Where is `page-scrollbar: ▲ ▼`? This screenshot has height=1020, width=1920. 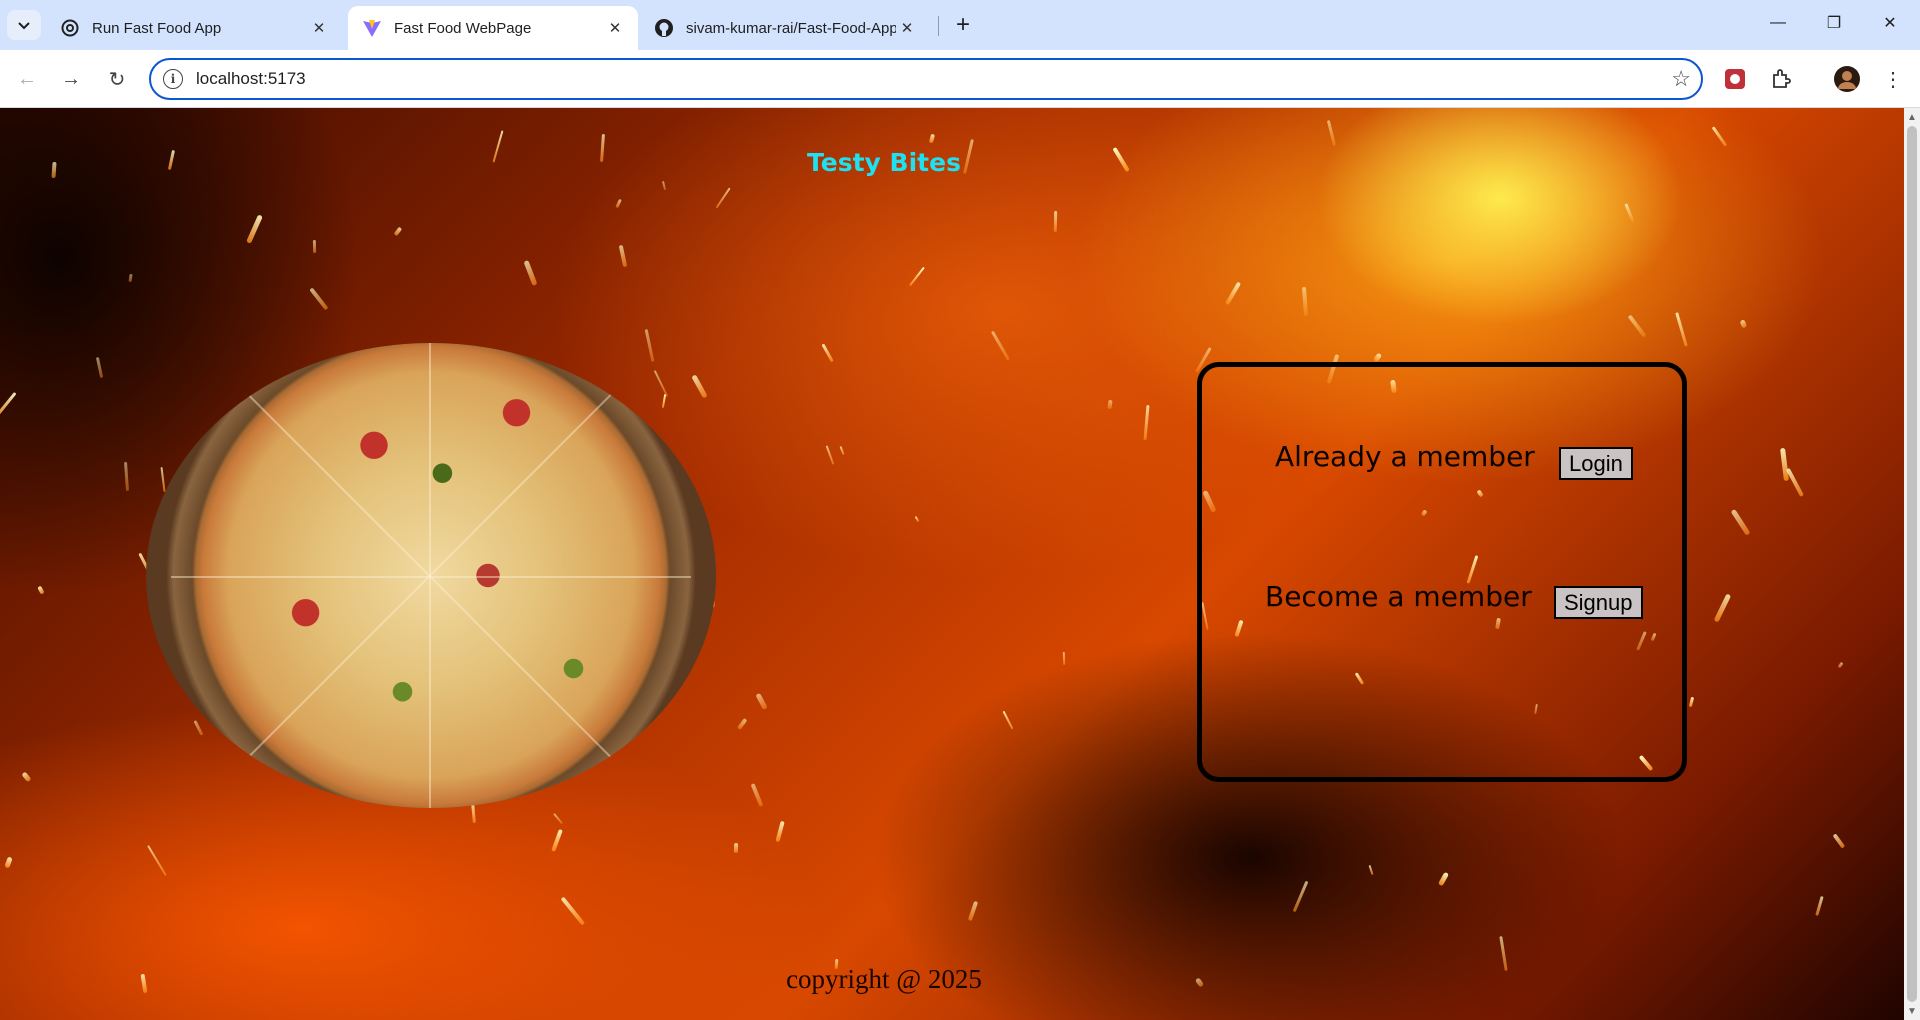 page-scrollbar: ▲ ▼ is located at coordinates (1912, 564).